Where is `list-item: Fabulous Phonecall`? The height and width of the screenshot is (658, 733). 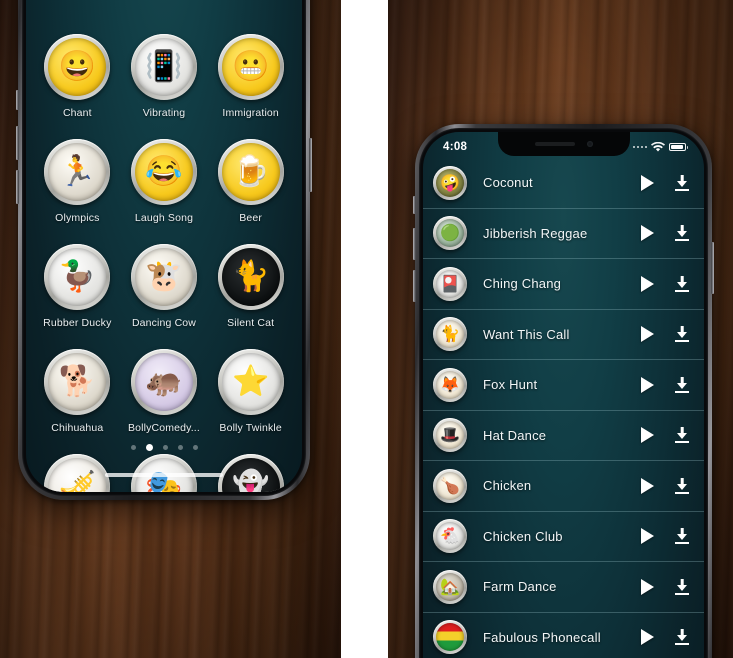 list-item: Fabulous Phonecall is located at coordinates (563, 635).